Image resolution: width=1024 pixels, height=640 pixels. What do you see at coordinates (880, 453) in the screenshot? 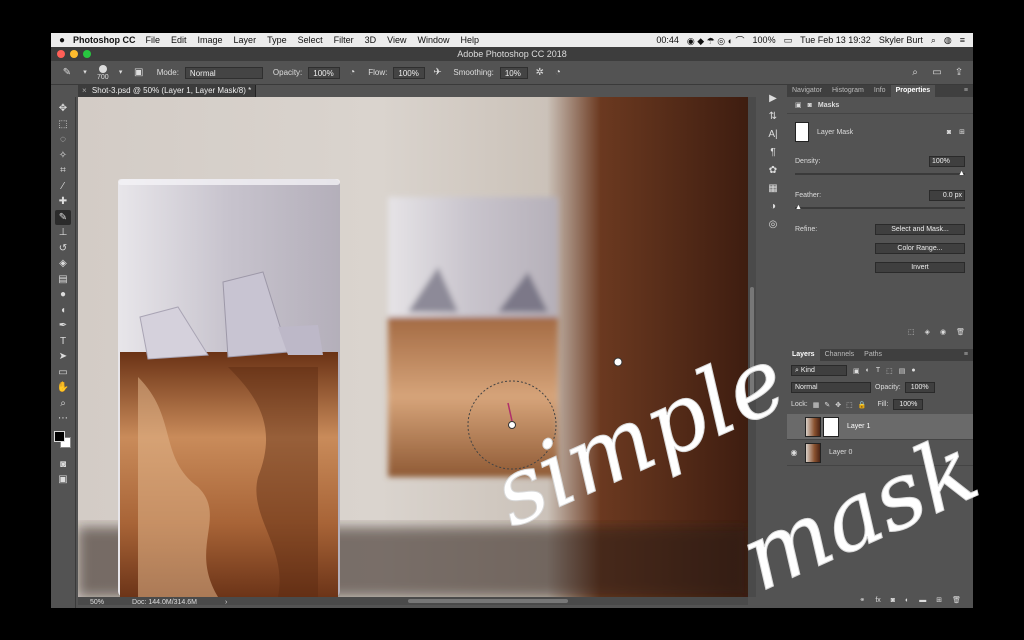
I see `layer-row-layer-0: ◉ Layer 0` at bounding box center [880, 453].